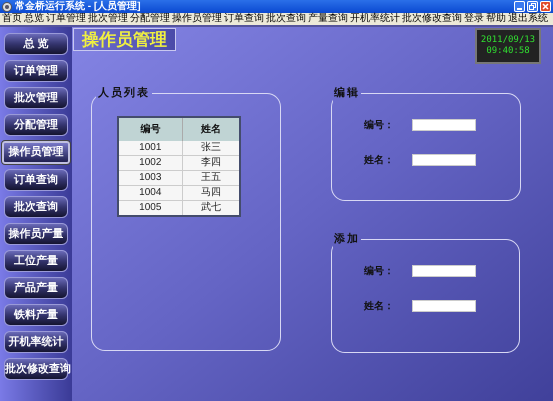  What do you see at coordinates (211, 128) in the screenshot?
I see `column-header: 姓名` at bounding box center [211, 128].